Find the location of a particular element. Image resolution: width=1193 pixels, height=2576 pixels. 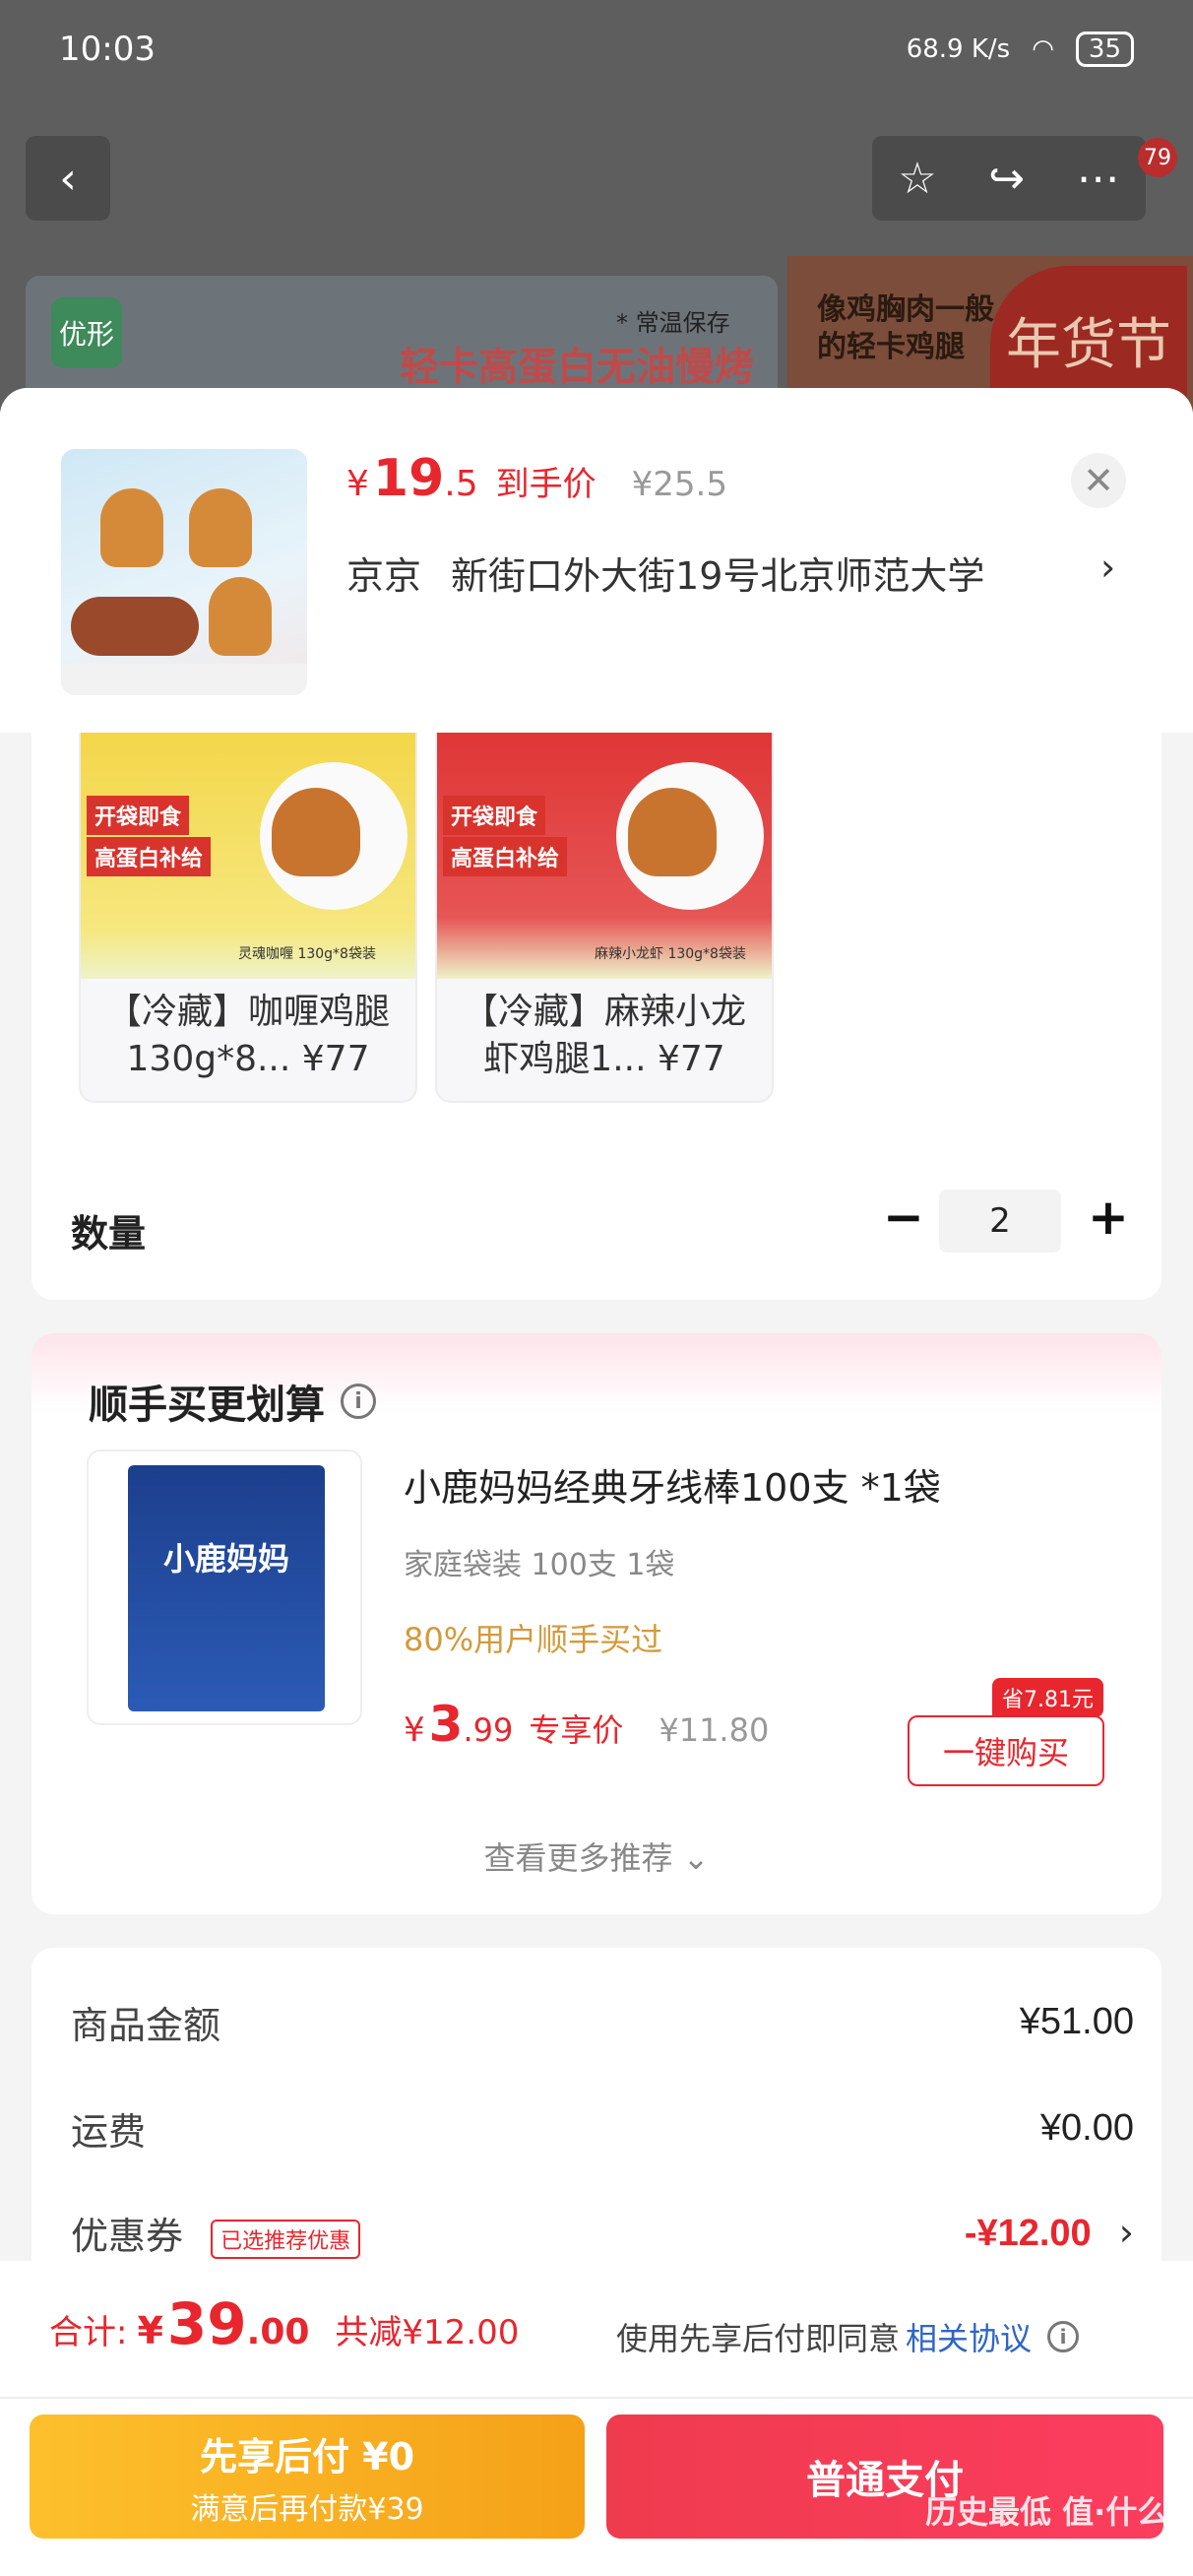

top-action-group: ☆ ↪ ⋯ is located at coordinates (1009, 178).